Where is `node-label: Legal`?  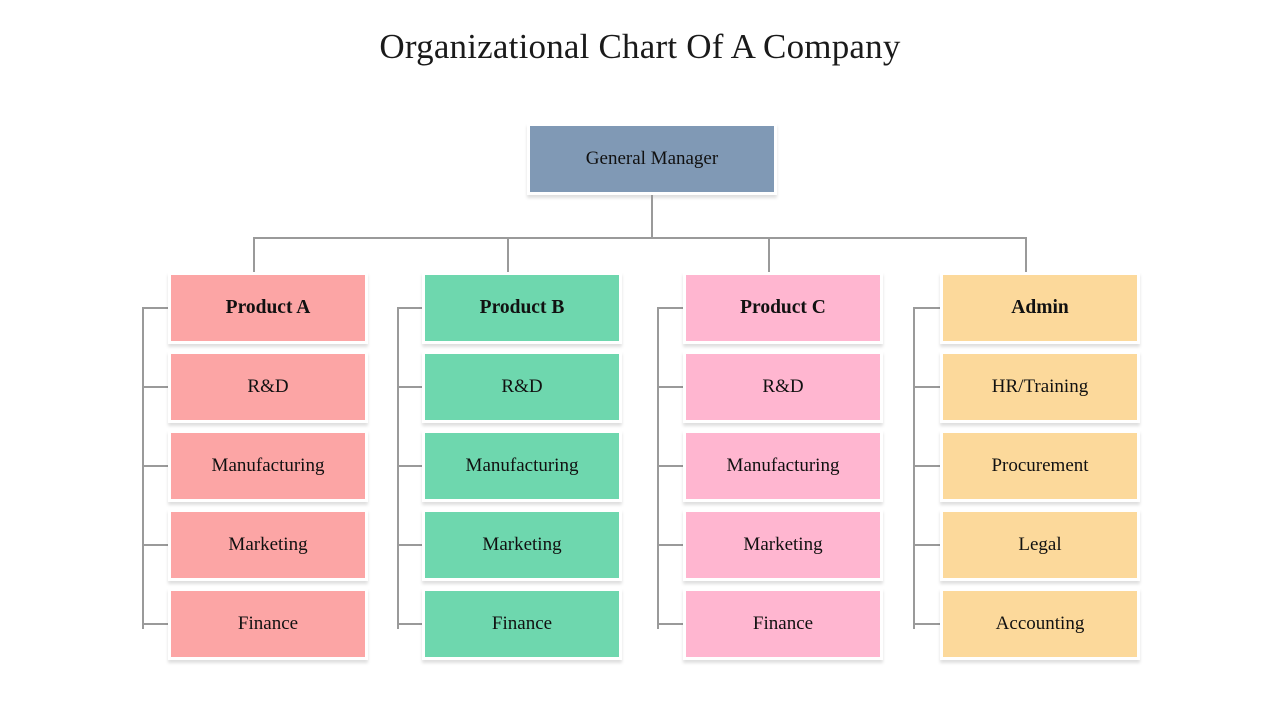
node-label: Legal is located at coordinates (1040, 544).